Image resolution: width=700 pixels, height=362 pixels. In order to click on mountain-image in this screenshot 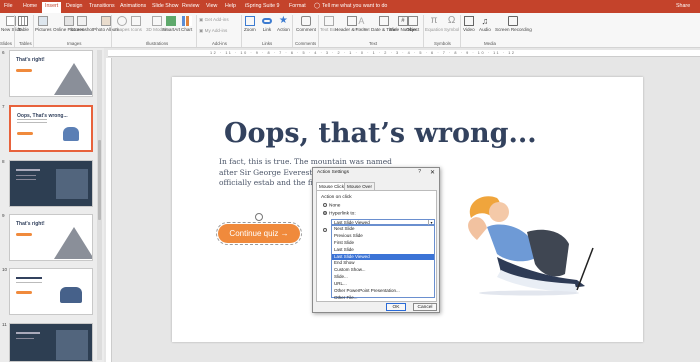, I will do `click(73, 79)`.